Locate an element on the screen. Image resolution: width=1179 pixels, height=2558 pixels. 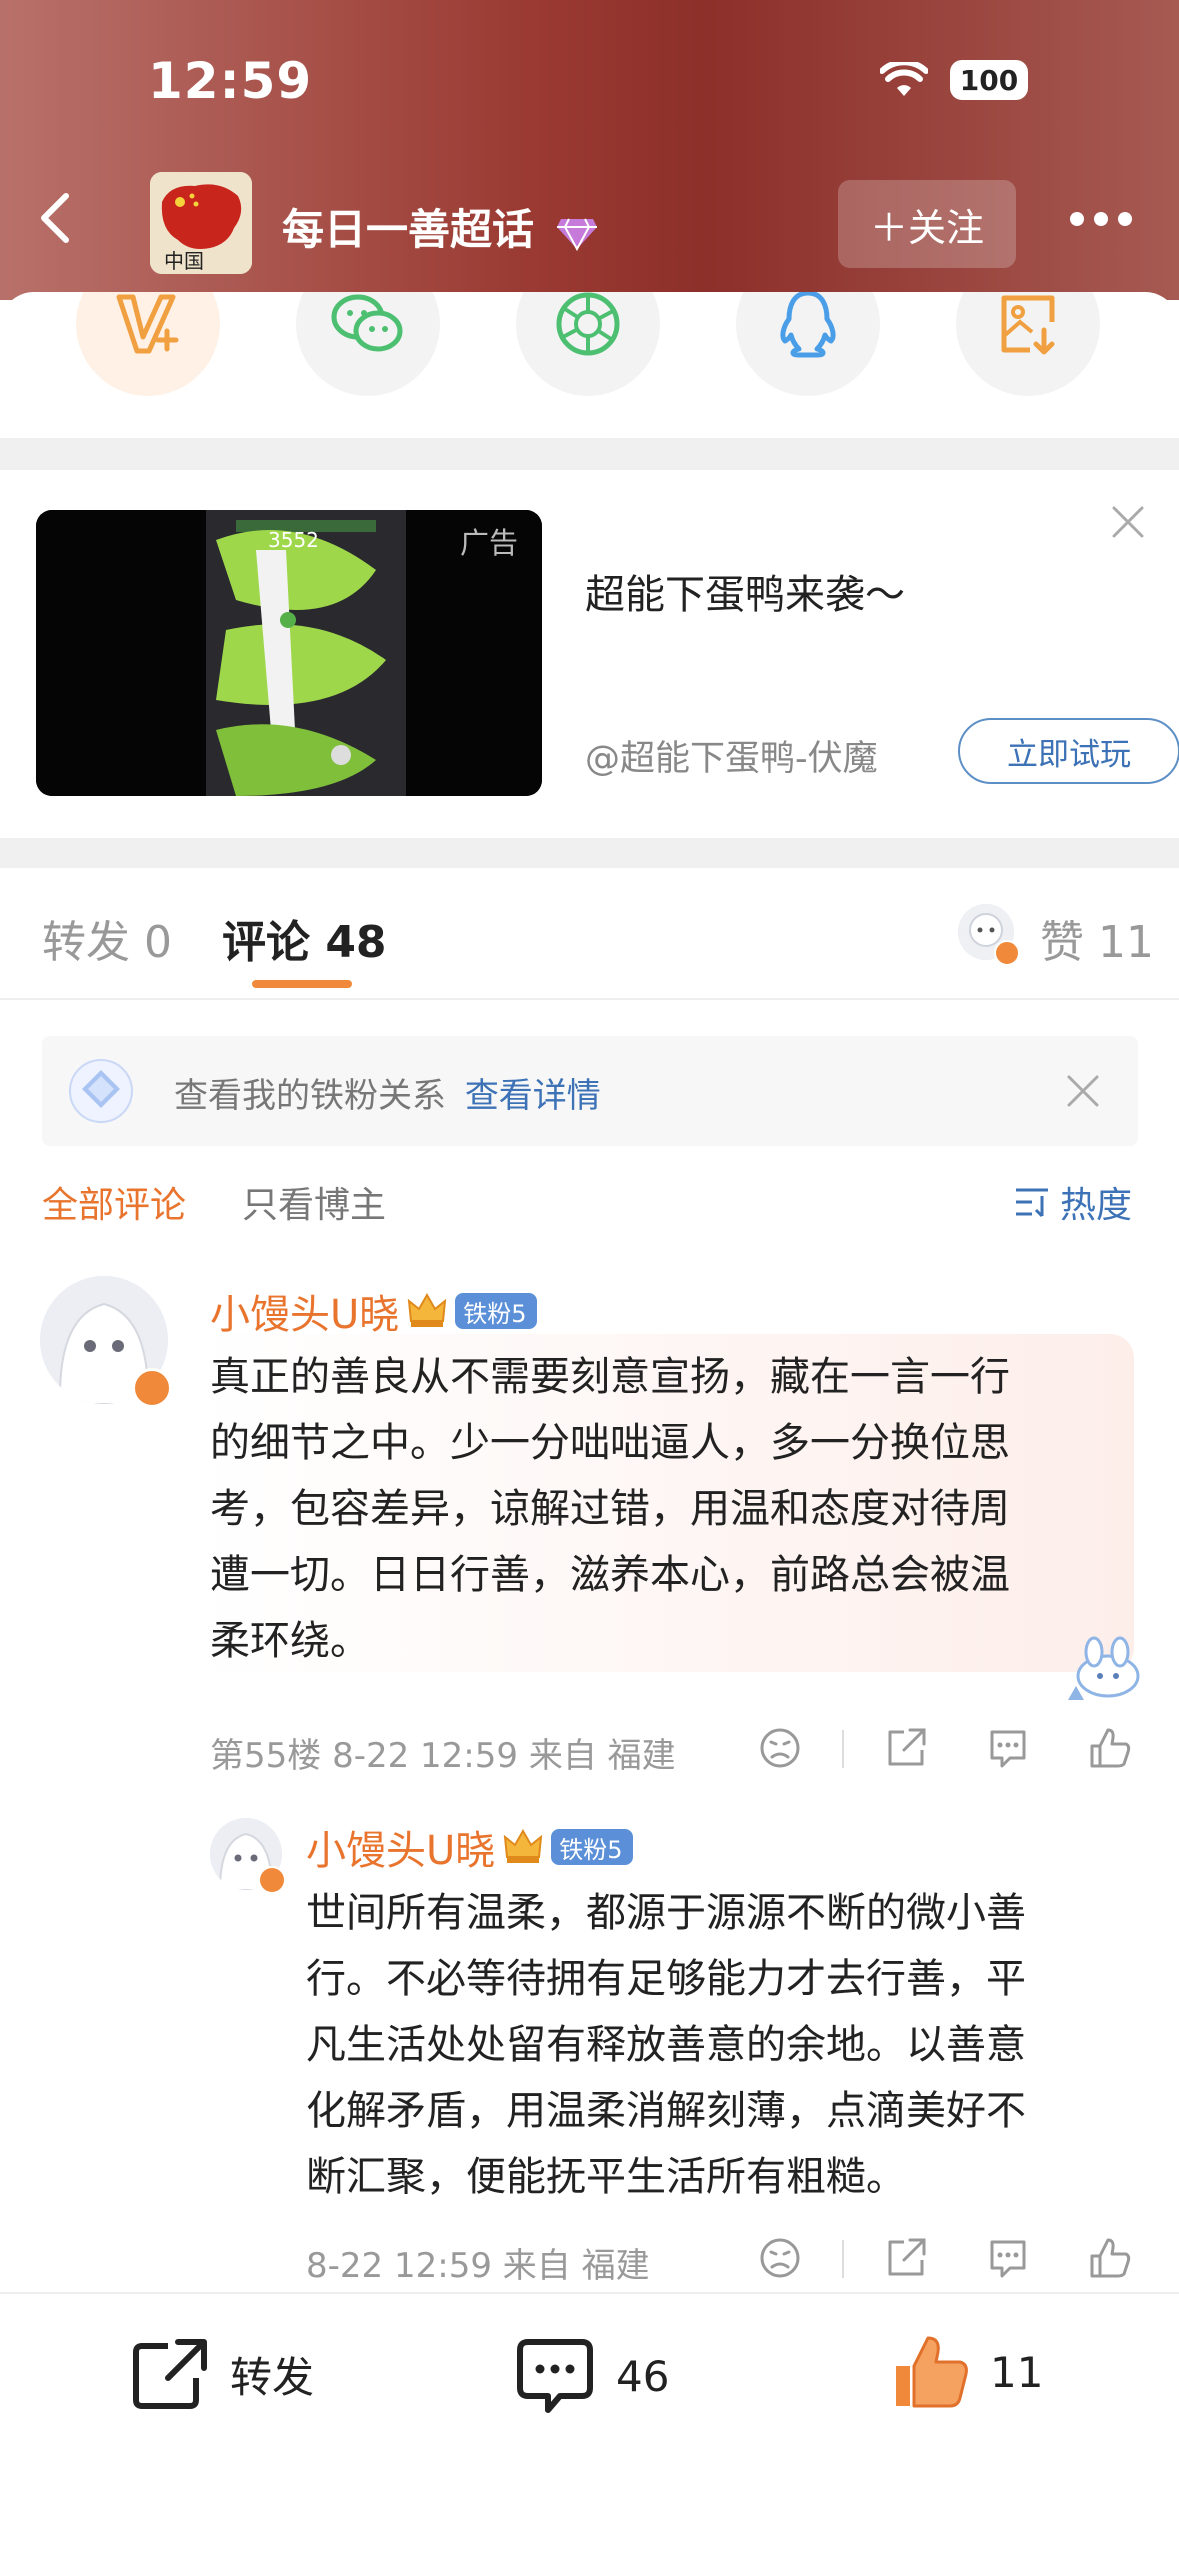
thumbs-up-icon is located at coordinates (932, 2372).